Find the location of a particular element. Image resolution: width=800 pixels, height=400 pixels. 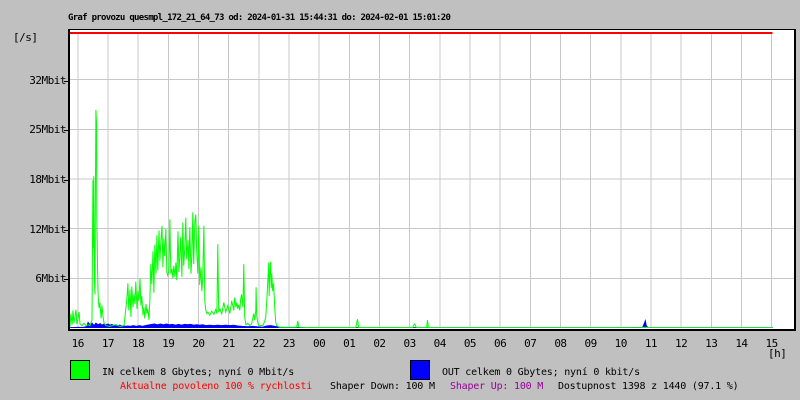

out-series is located at coordinates (421, 323).